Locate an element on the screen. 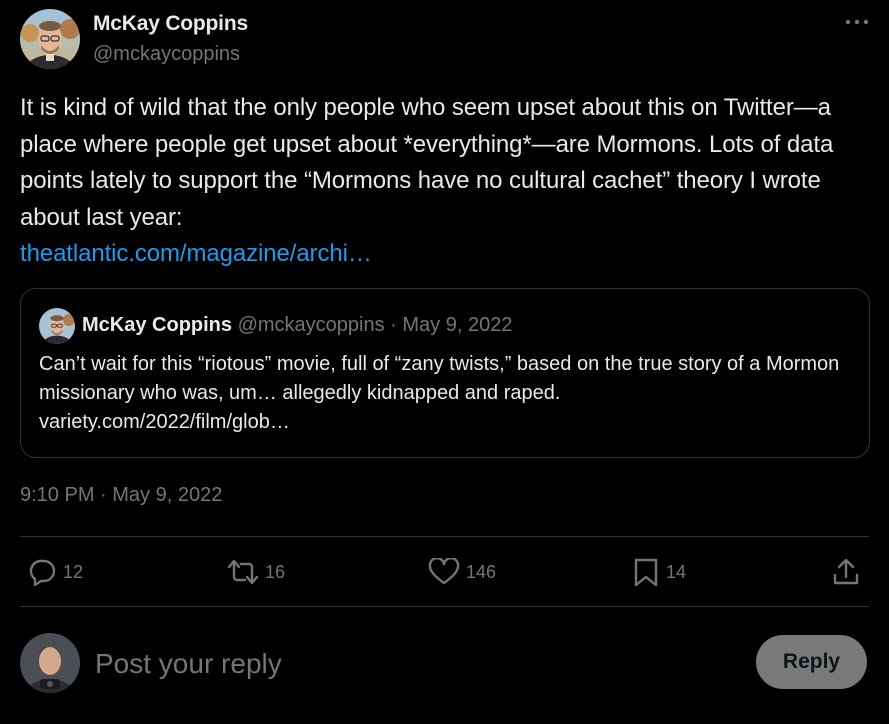 This screenshot has width=889, height=724. quoted-meta: @mckaycoppins · May 9, 2022 is located at coordinates (375, 325).